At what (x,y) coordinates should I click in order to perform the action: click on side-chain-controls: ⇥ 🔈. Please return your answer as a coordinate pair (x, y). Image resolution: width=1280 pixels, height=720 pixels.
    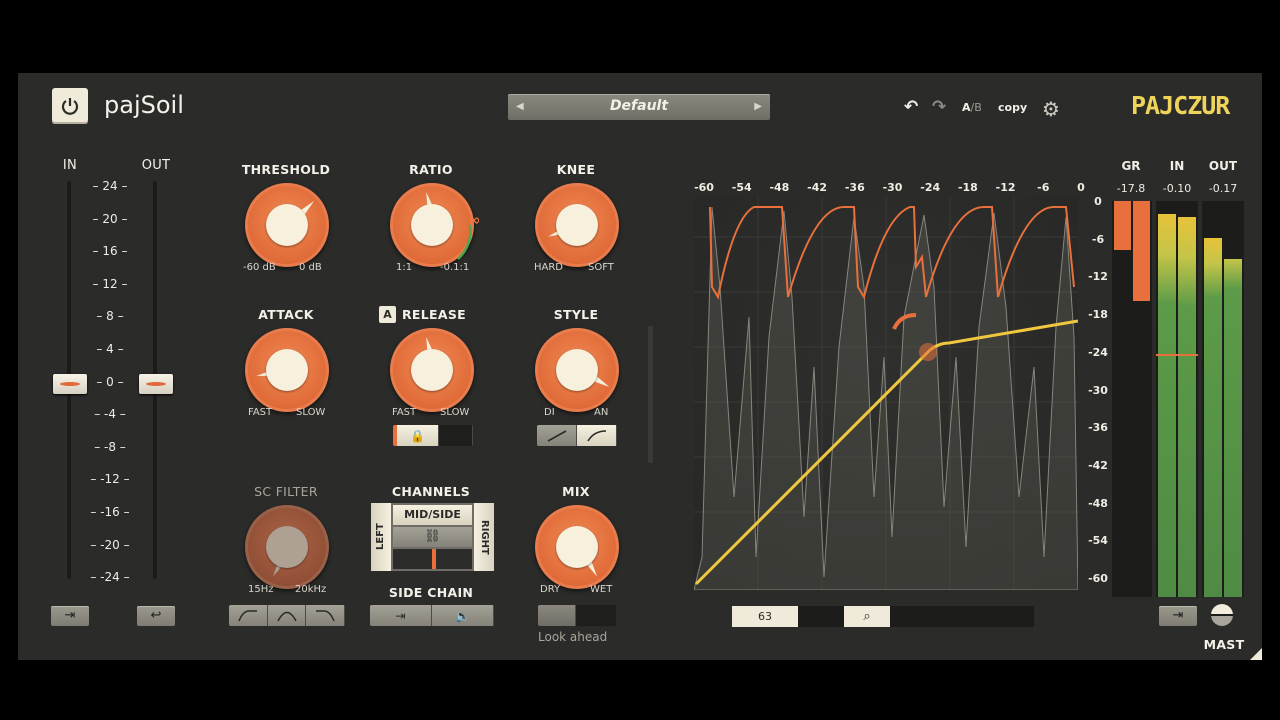
    Looking at the image, I should click on (432, 615).